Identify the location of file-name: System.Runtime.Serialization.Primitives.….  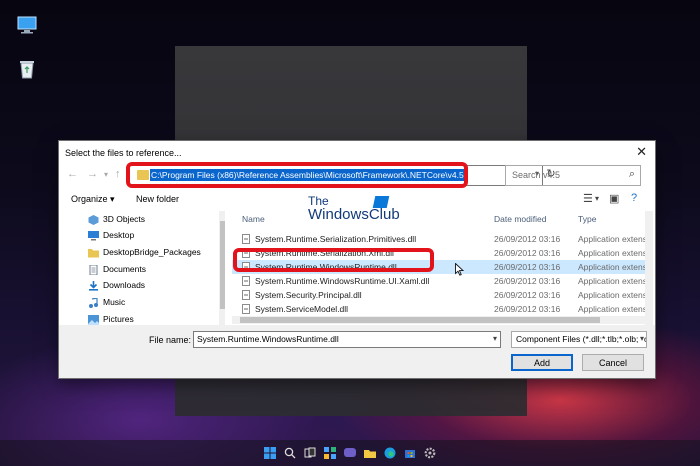
(336, 239).